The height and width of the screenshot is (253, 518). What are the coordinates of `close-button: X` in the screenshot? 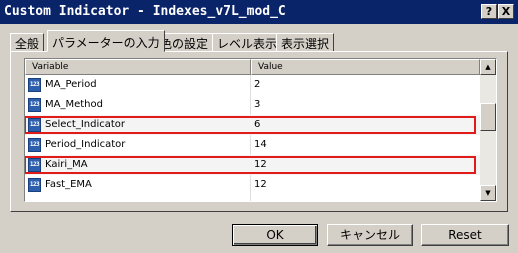 It's located at (506, 11).